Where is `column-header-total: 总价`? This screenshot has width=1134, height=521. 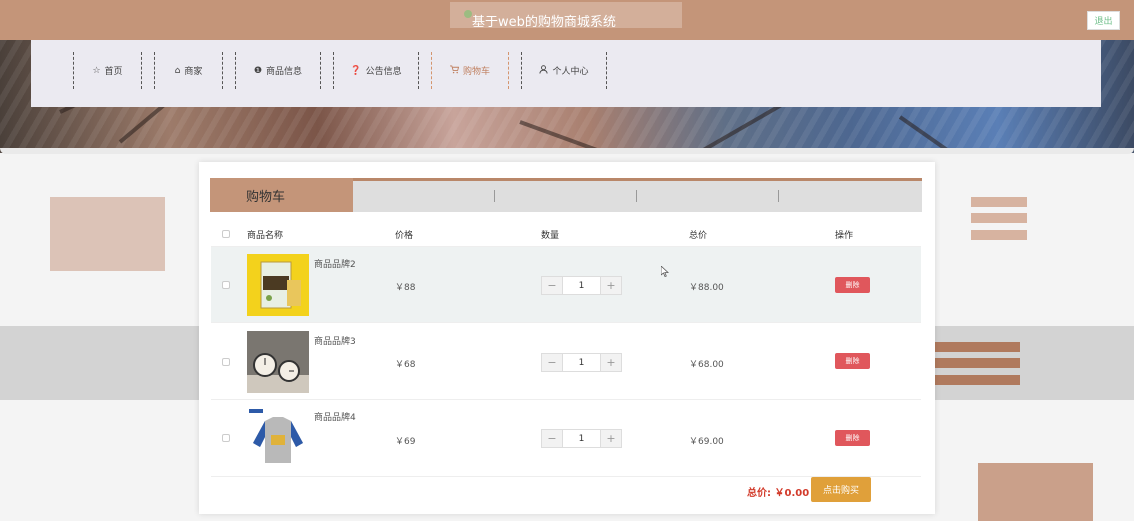
column-header-total: 总价 is located at coordinates (698, 236).